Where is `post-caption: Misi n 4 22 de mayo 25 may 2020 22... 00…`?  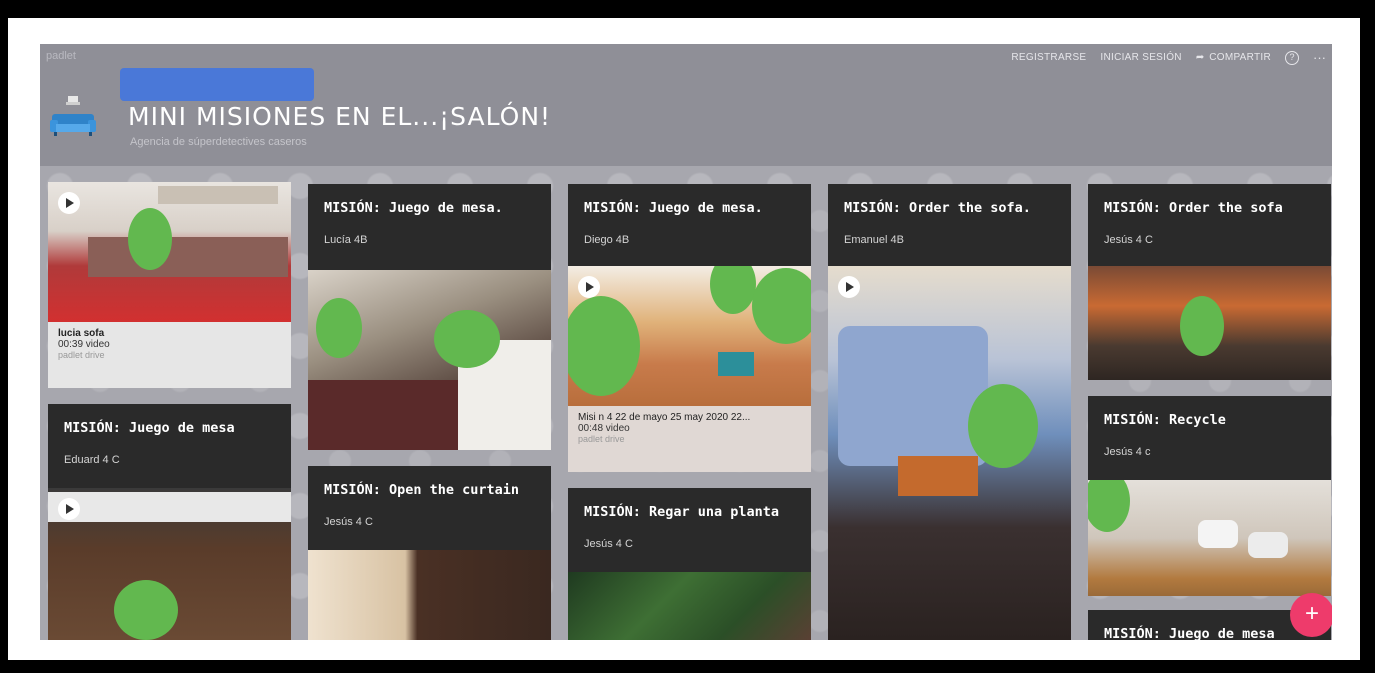
post-caption: Misi n 4 22 de mayo 25 may 2020 22... 00… is located at coordinates (689, 439).